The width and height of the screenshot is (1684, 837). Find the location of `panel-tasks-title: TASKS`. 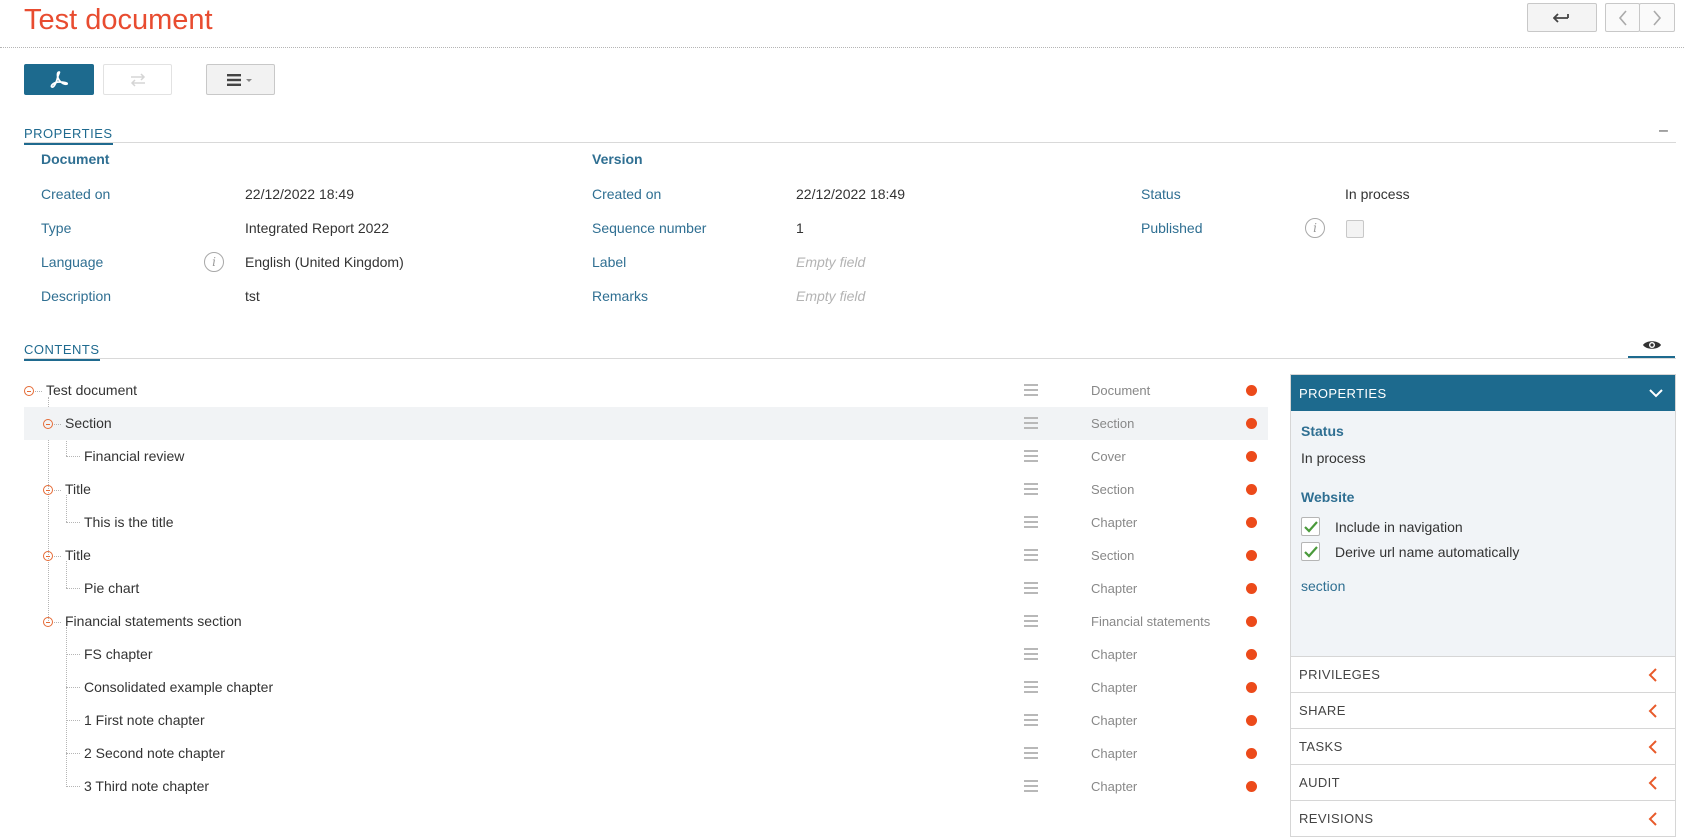

panel-tasks-title: TASKS is located at coordinates (1321, 746).